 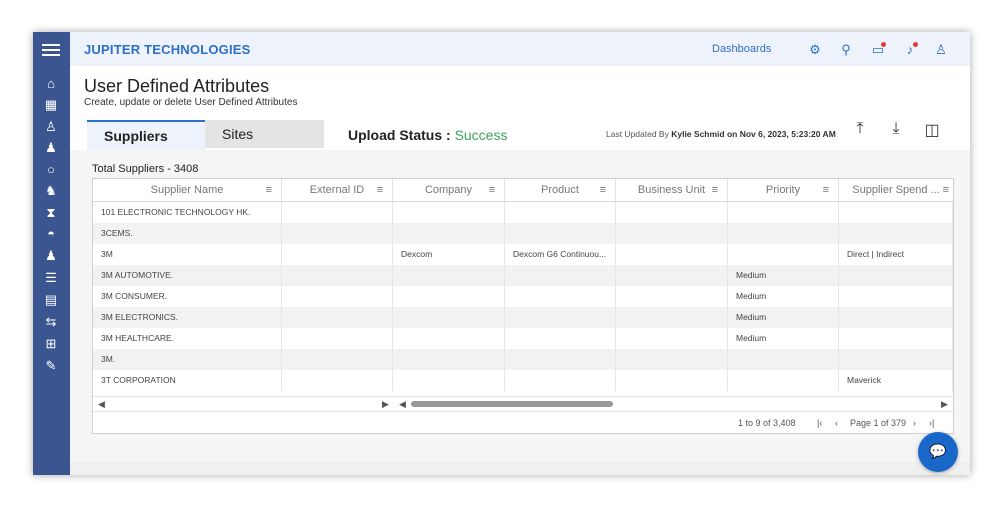 I want to click on column-header: Supplier Name ≡, so click(x=187, y=190).